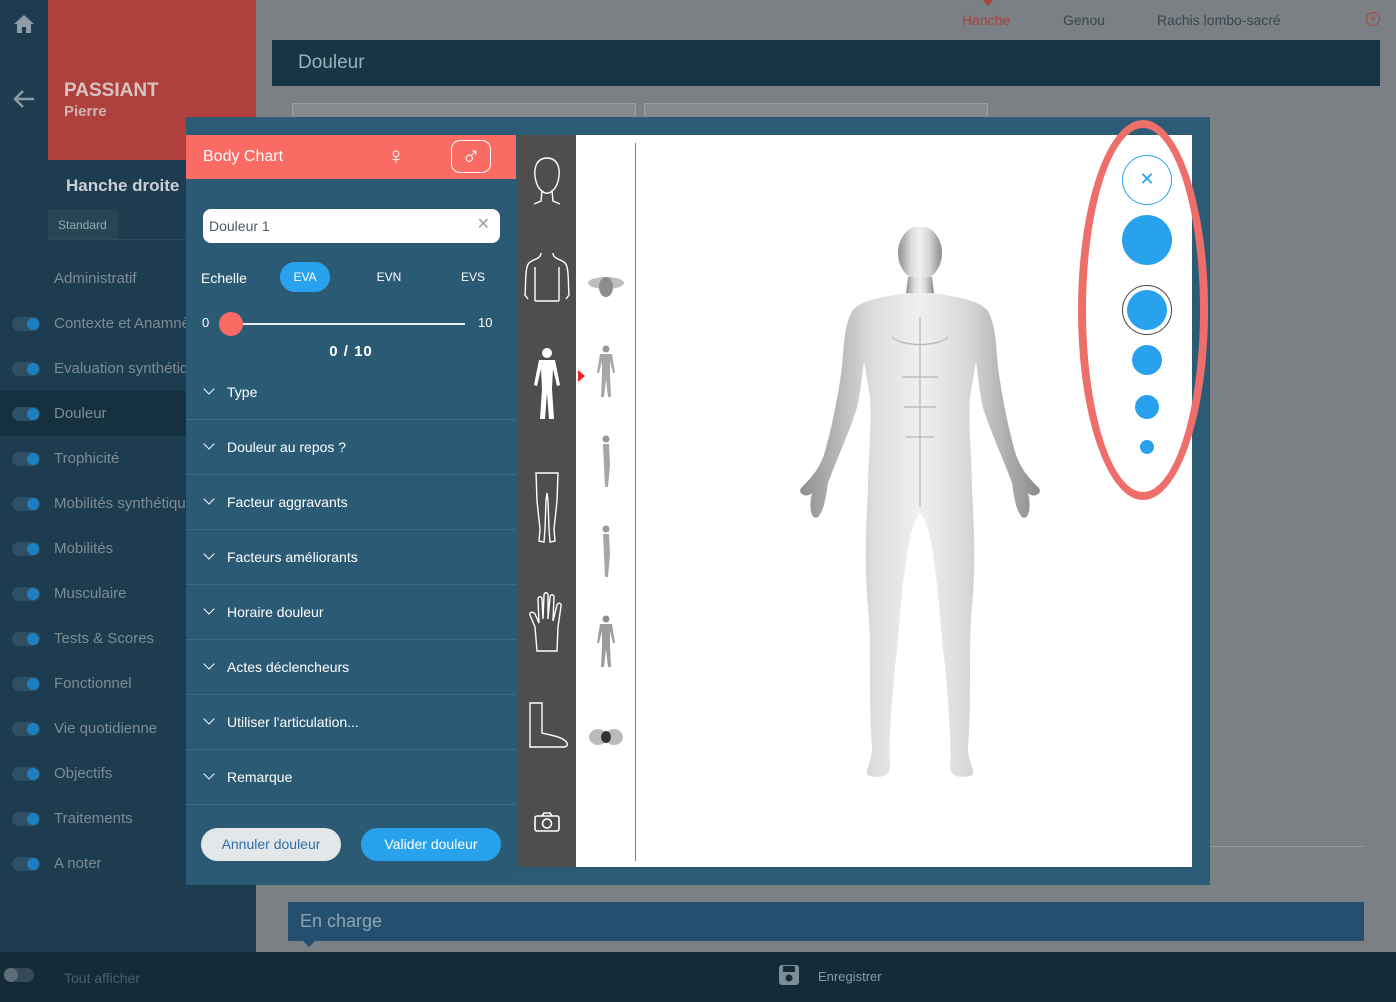  Describe the element at coordinates (606, 552) in the screenshot. I see `right-side-thumbnail` at that location.